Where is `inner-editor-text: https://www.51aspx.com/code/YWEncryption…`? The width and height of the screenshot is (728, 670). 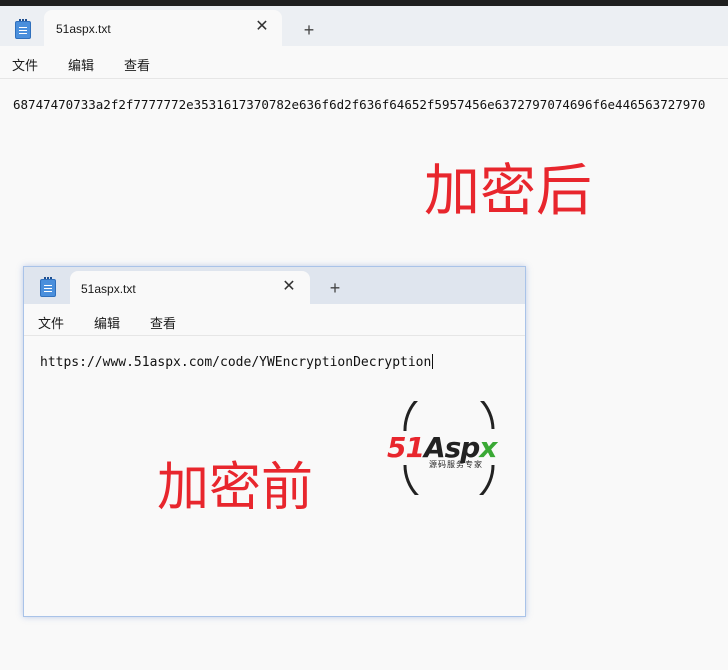 inner-editor-text: https://www.51aspx.com/code/YWEncryption… is located at coordinates (237, 362).